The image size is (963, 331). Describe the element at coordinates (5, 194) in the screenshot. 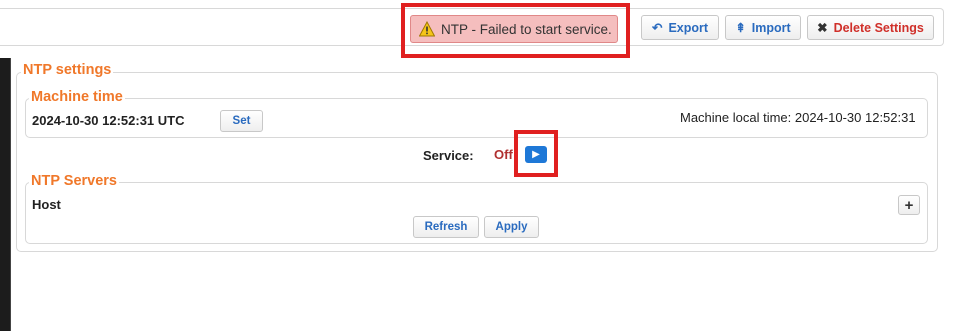

I see `left-sidebar-edge` at that location.